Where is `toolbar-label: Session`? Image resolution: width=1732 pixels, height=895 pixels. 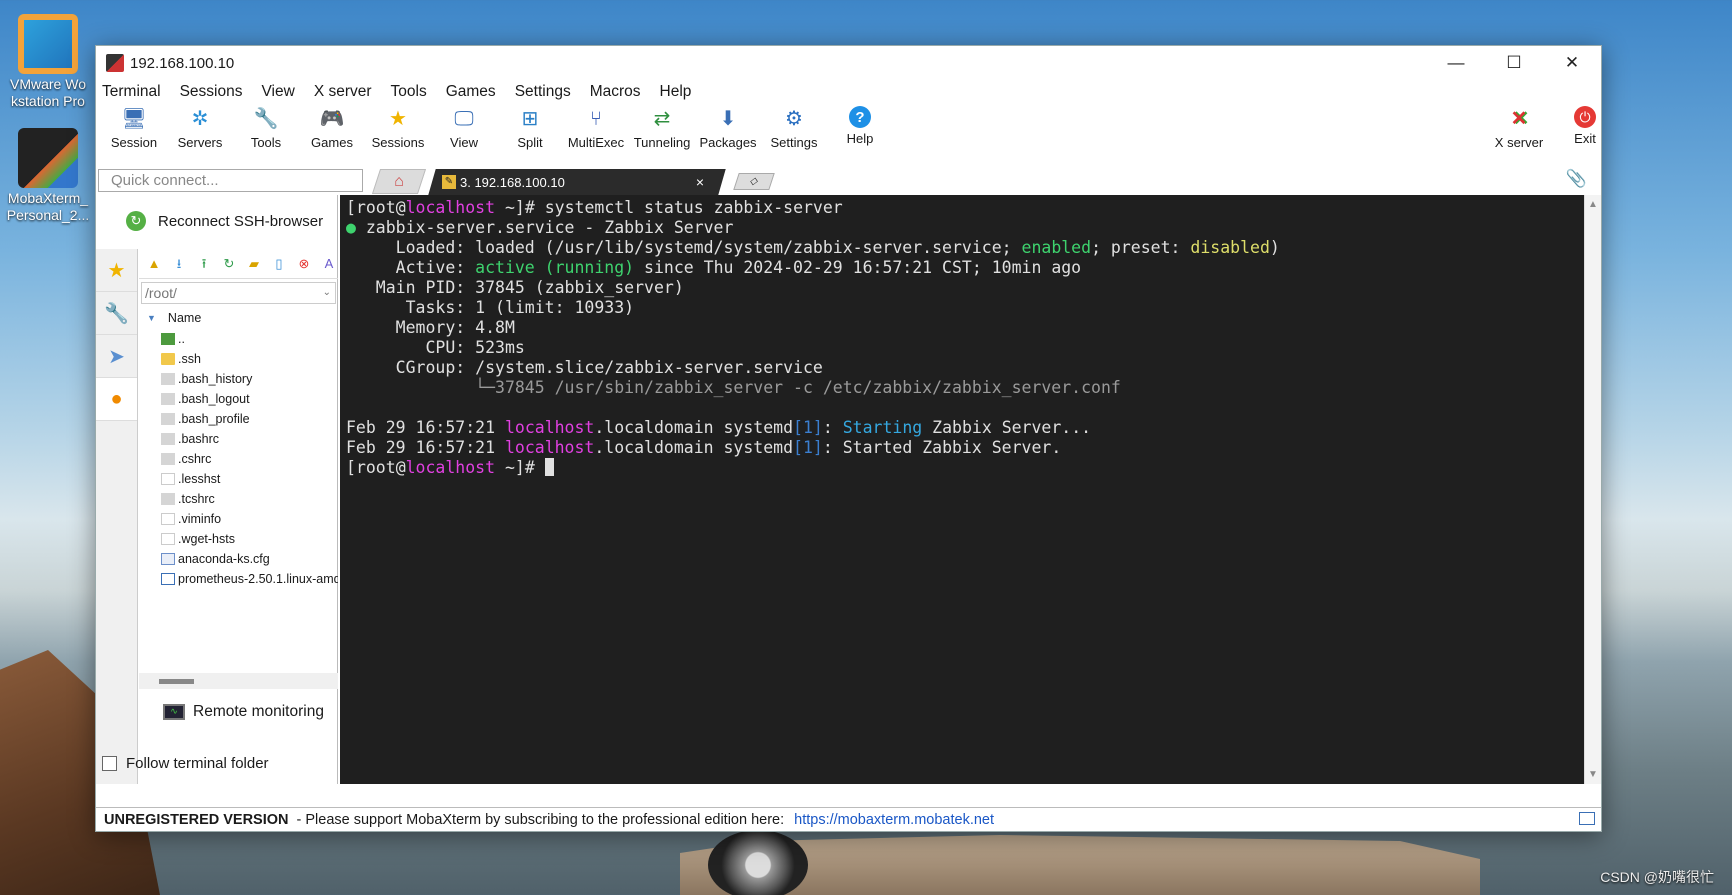
toolbar-label: Session is located at coordinates (134, 142).